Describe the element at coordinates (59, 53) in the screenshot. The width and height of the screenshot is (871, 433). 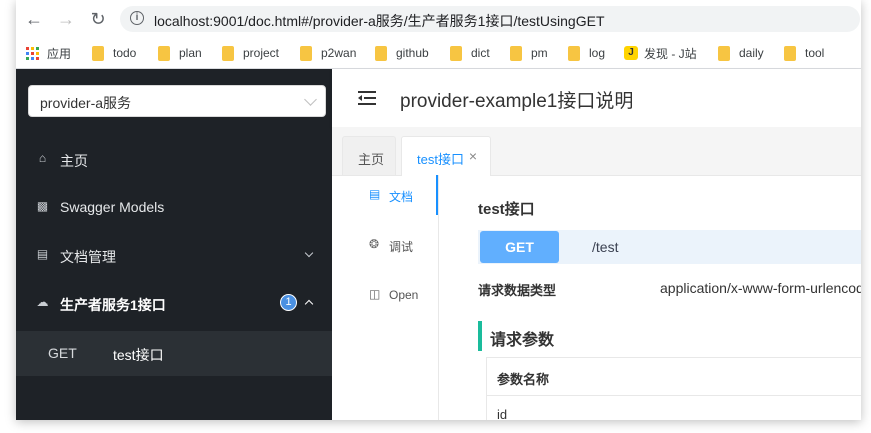
I see `bookmark-label: 应用` at that location.